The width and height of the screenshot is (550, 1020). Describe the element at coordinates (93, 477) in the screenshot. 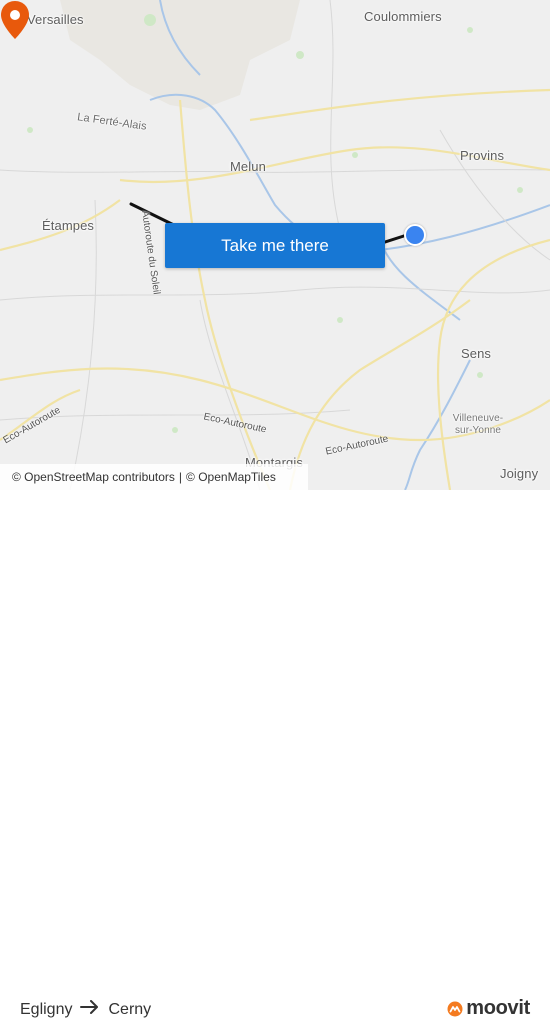

I see `osm-attribution-link: © OpenStreetMap contributors` at that location.